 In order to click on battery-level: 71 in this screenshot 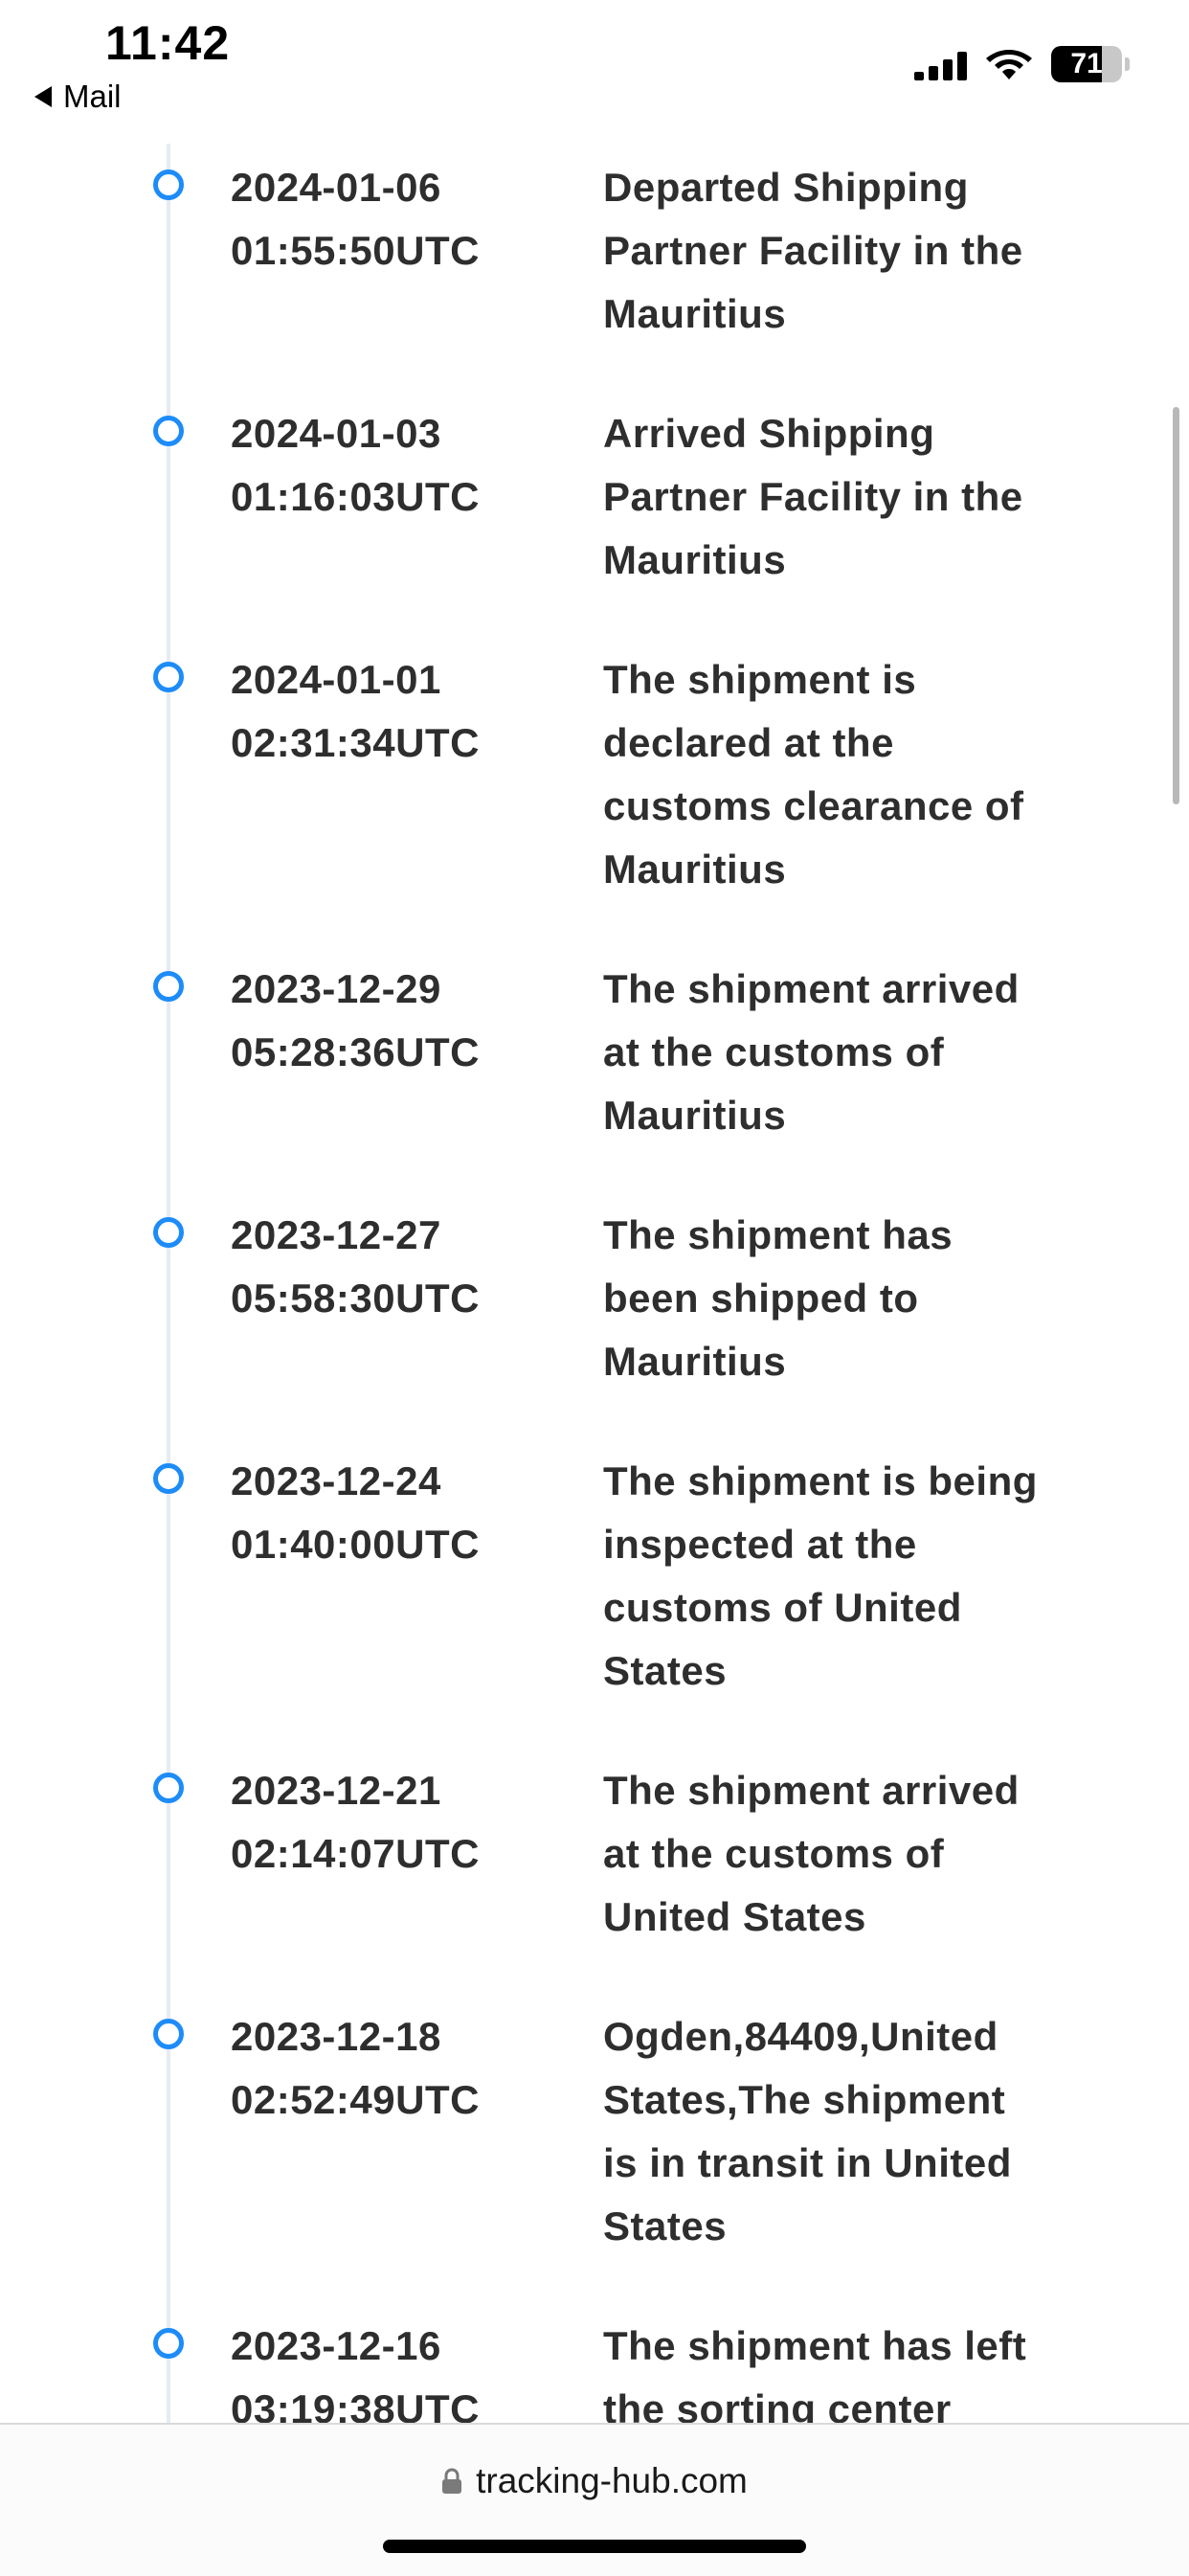, I will do `click(1086, 64)`.